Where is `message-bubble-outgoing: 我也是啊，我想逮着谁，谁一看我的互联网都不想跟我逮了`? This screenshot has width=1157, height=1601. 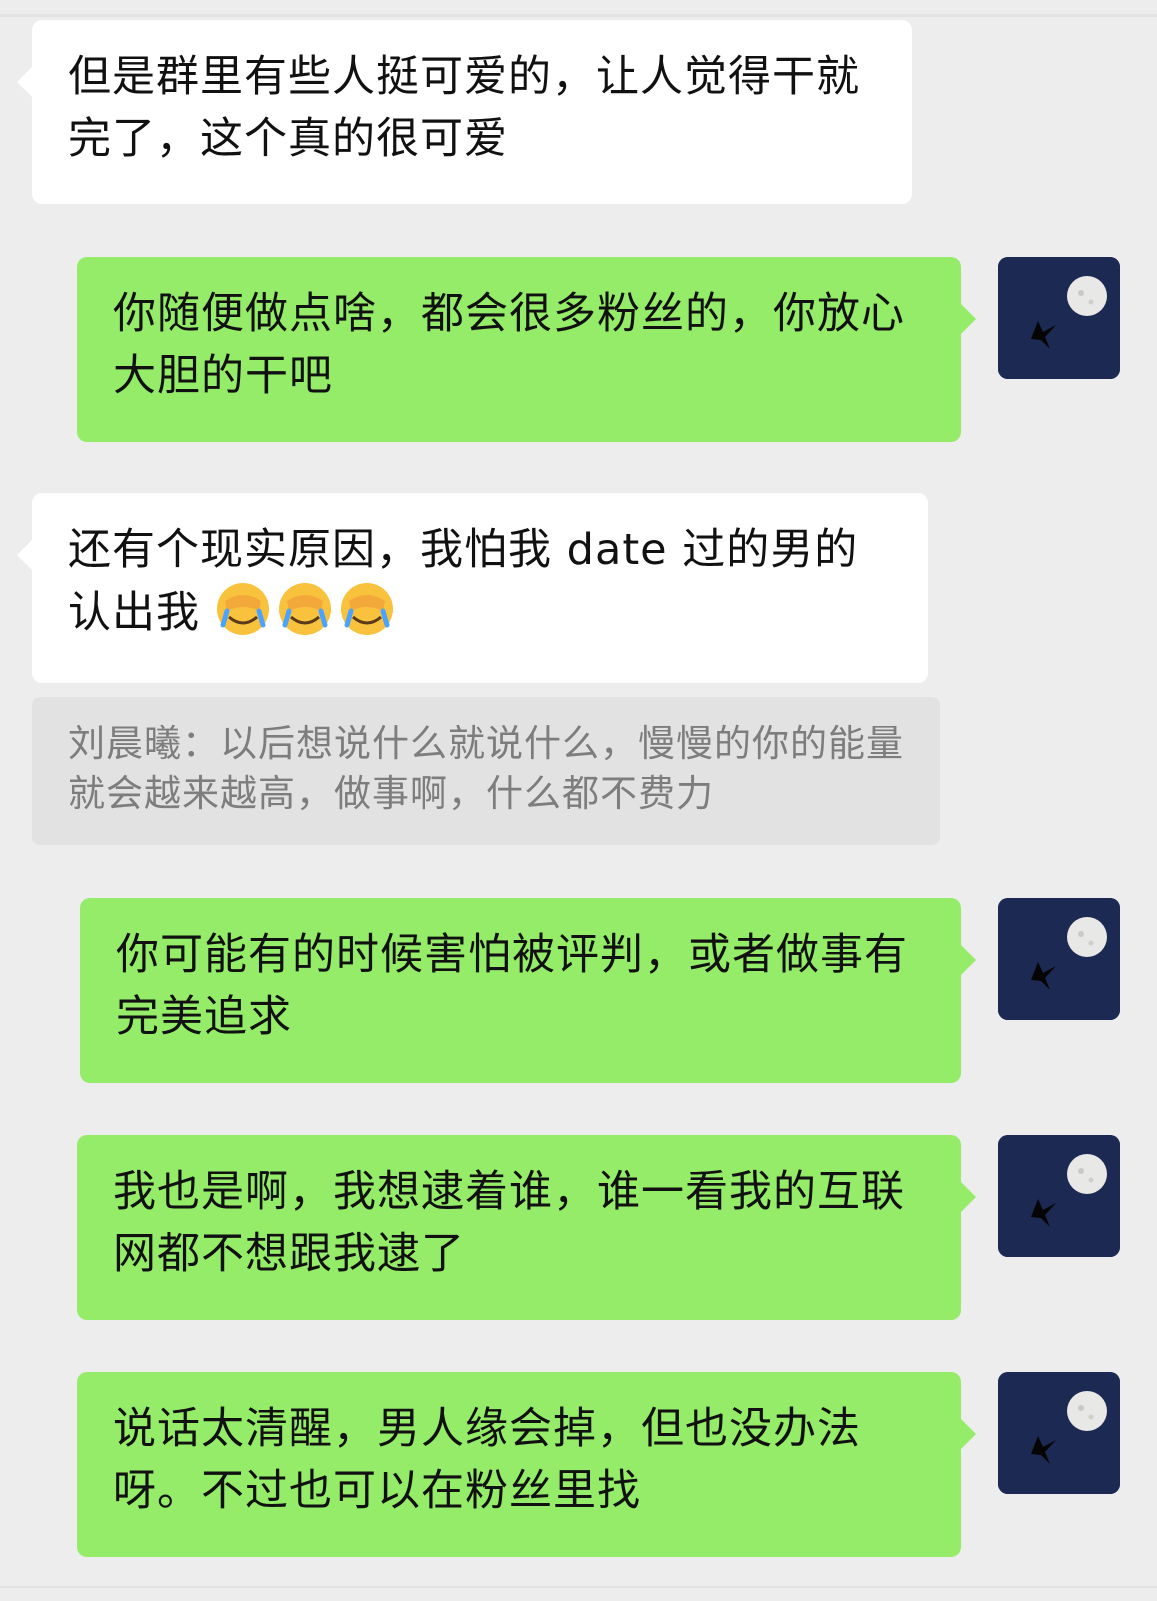
message-bubble-outgoing: 我也是啊，我想逮着谁，谁一看我的互联网都不想跟我逮了 is located at coordinates (526, 1227).